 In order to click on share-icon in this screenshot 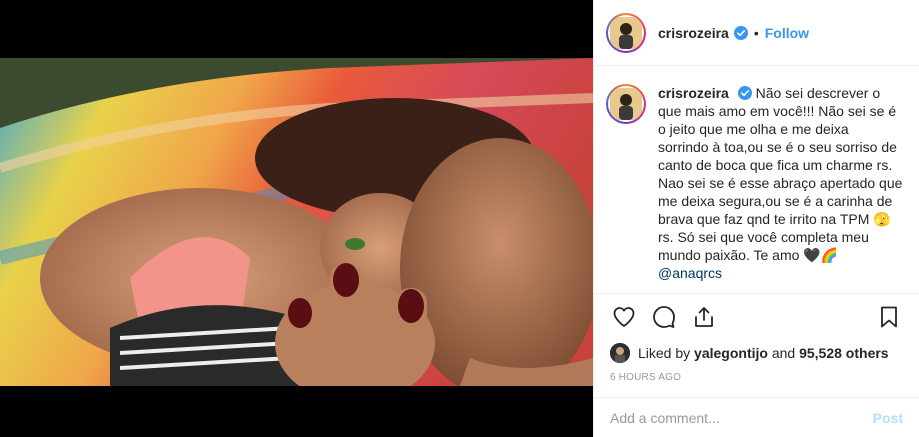, I will do `click(704, 317)`.